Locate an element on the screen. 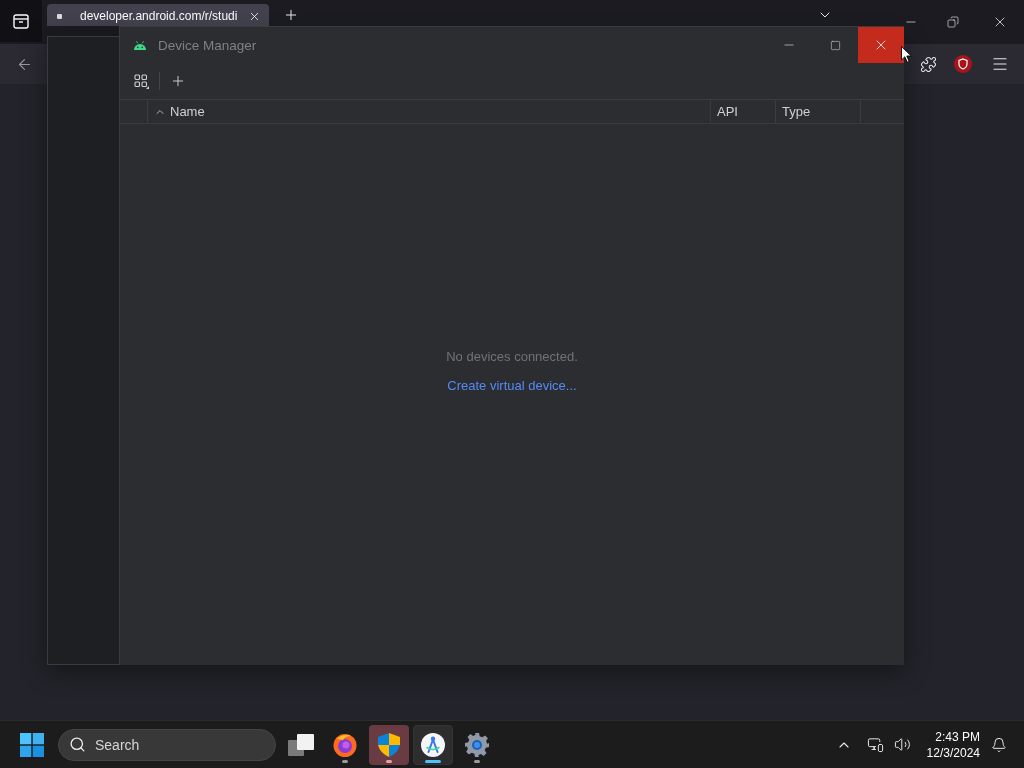  compass-app-icon is located at coordinates (433, 744).